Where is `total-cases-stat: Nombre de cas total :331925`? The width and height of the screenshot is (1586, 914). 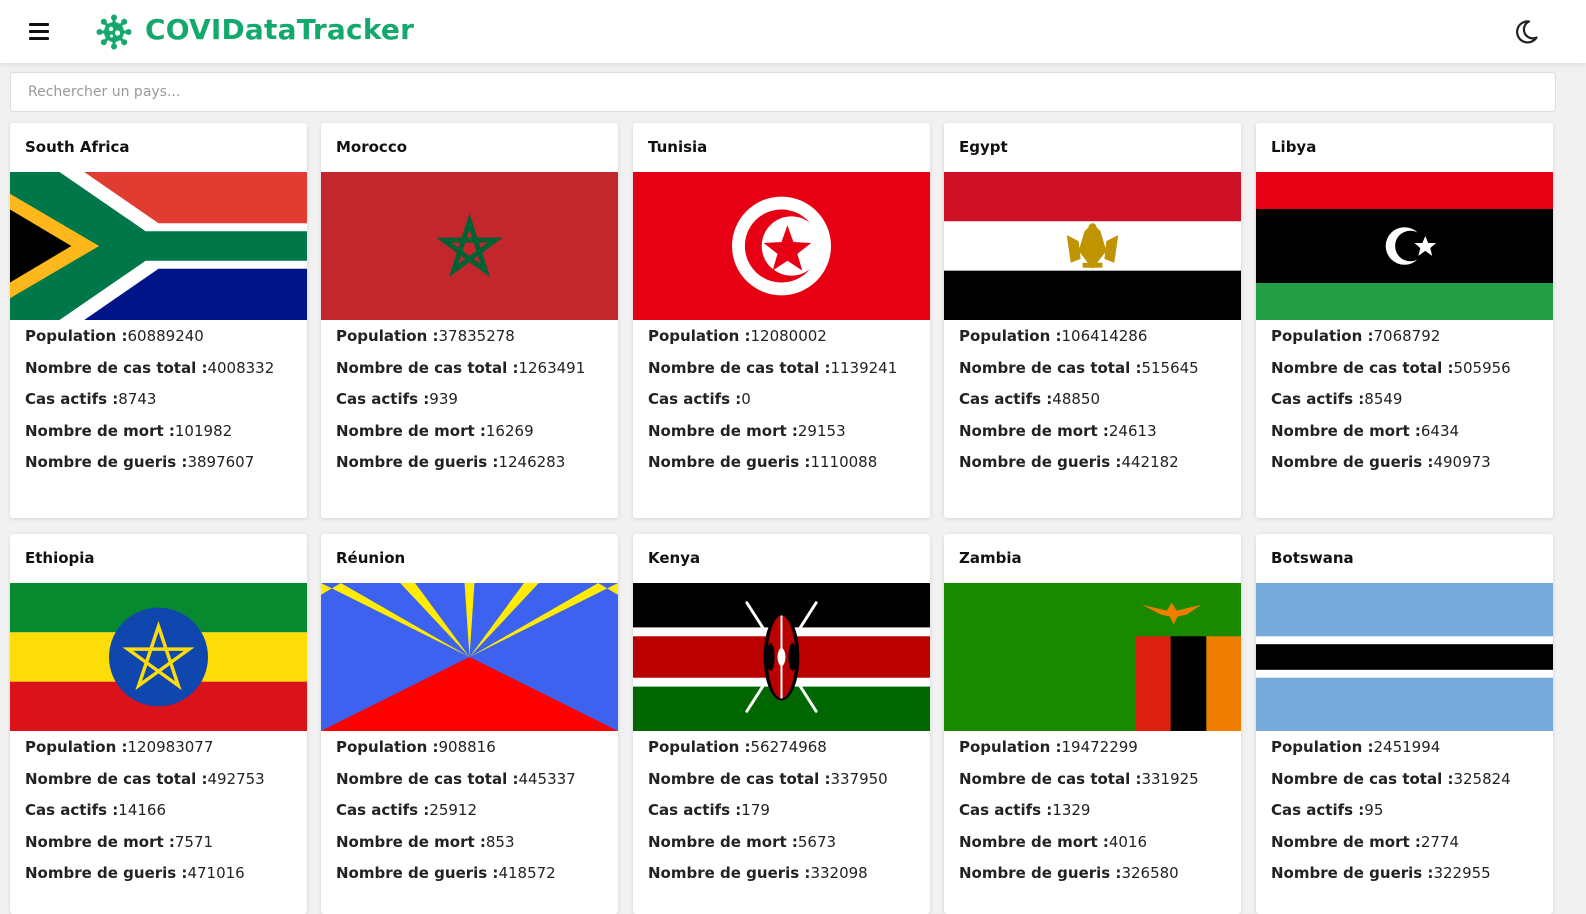
total-cases-stat: Nombre de cas total :331925 is located at coordinates (1079, 778).